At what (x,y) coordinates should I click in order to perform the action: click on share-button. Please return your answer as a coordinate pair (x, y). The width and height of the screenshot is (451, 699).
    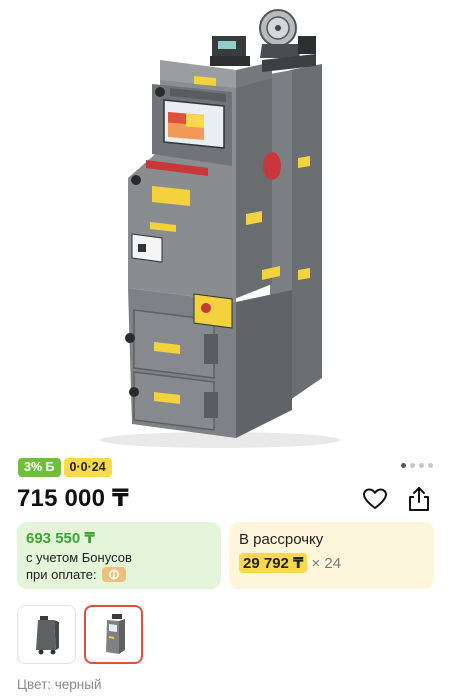
    Looking at the image, I should click on (419, 499).